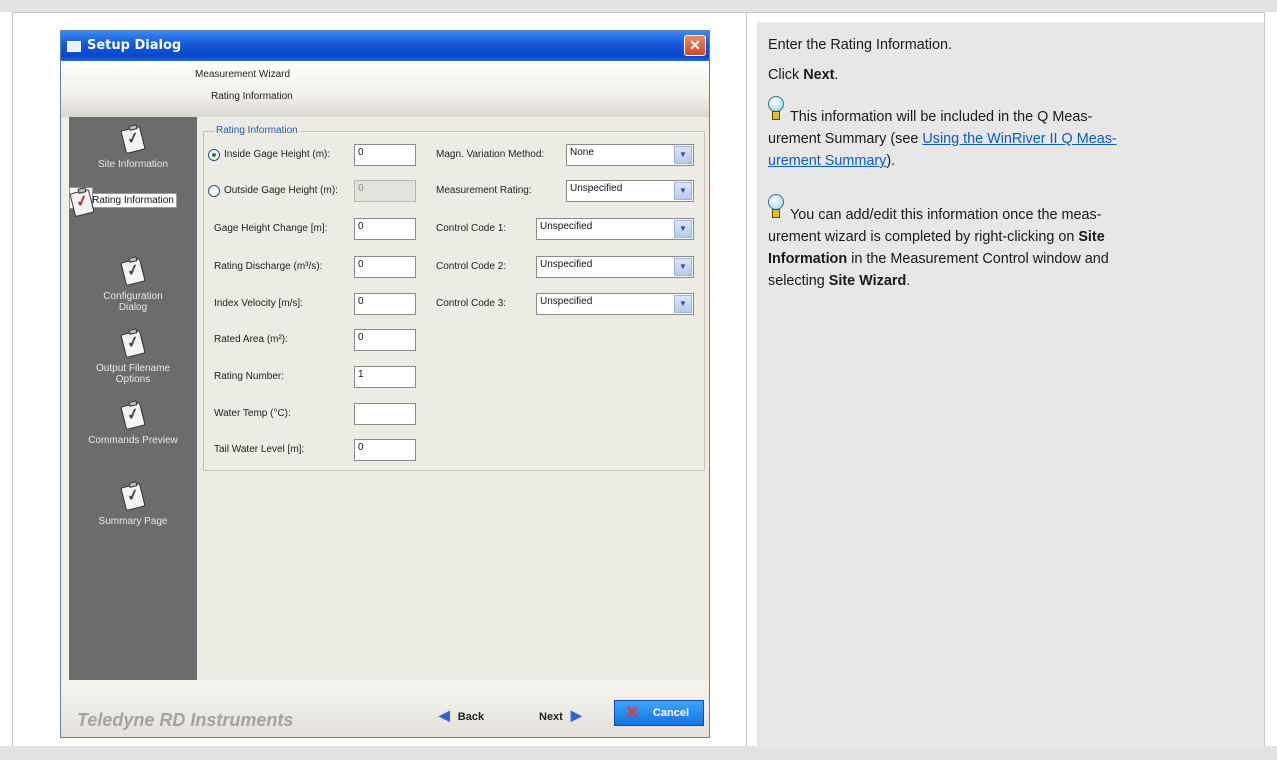  What do you see at coordinates (133, 302) in the screenshot?
I see `sidebar-item-label: Configuration Dialog` at bounding box center [133, 302].